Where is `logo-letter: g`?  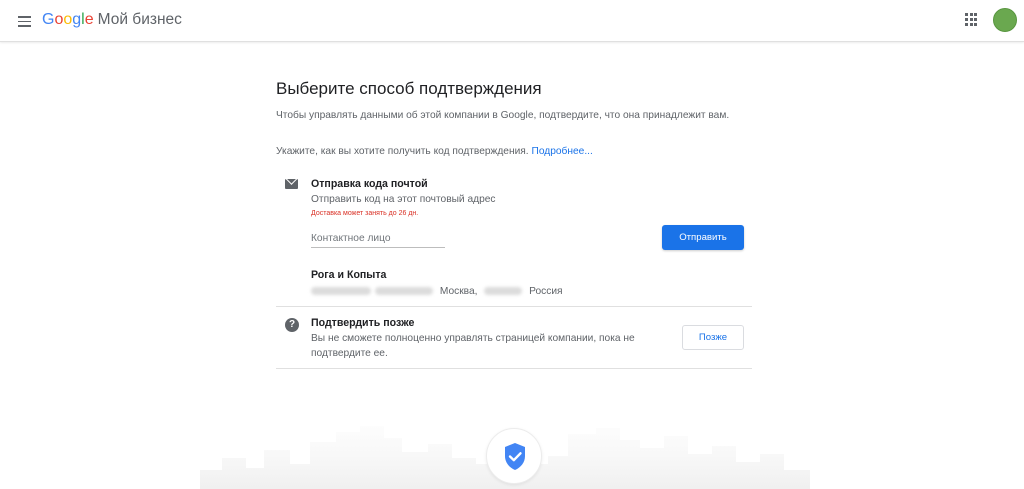 logo-letter: g is located at coordinates (77, 19).